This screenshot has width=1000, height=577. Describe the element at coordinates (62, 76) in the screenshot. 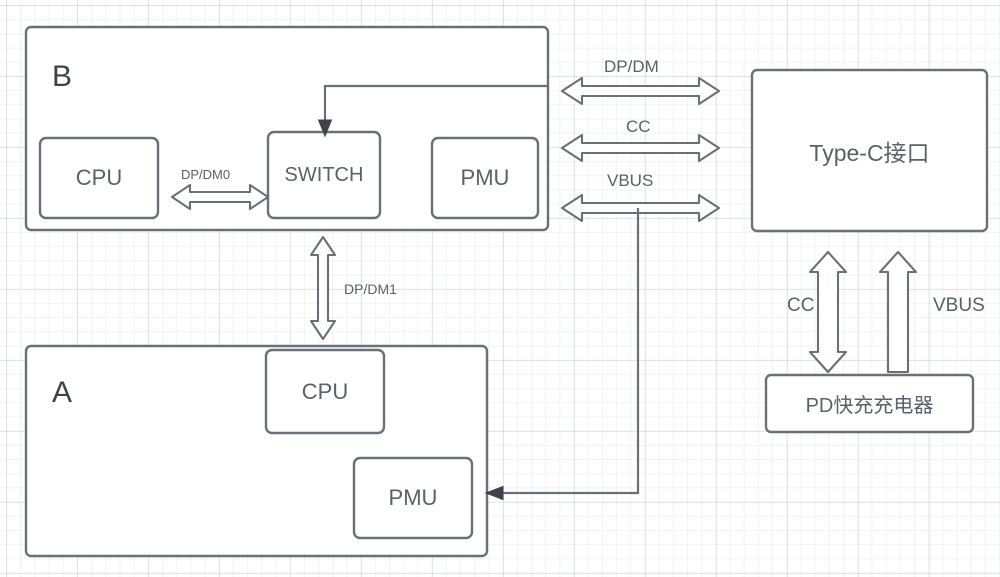

I see `container-b-label: B` at that location.